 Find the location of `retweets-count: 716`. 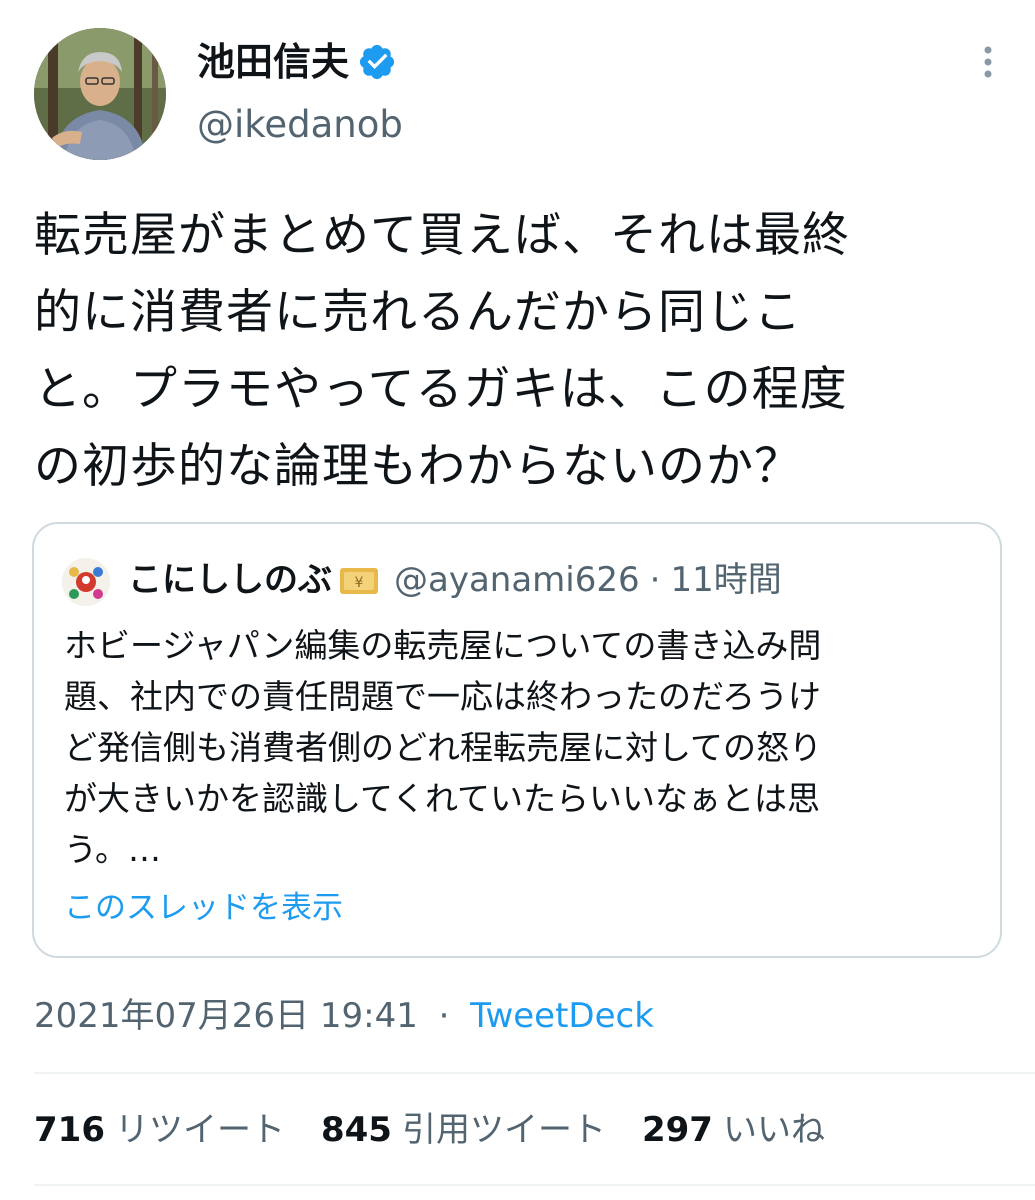

retweets-count: 716 is located at coordinates (69, 1130).